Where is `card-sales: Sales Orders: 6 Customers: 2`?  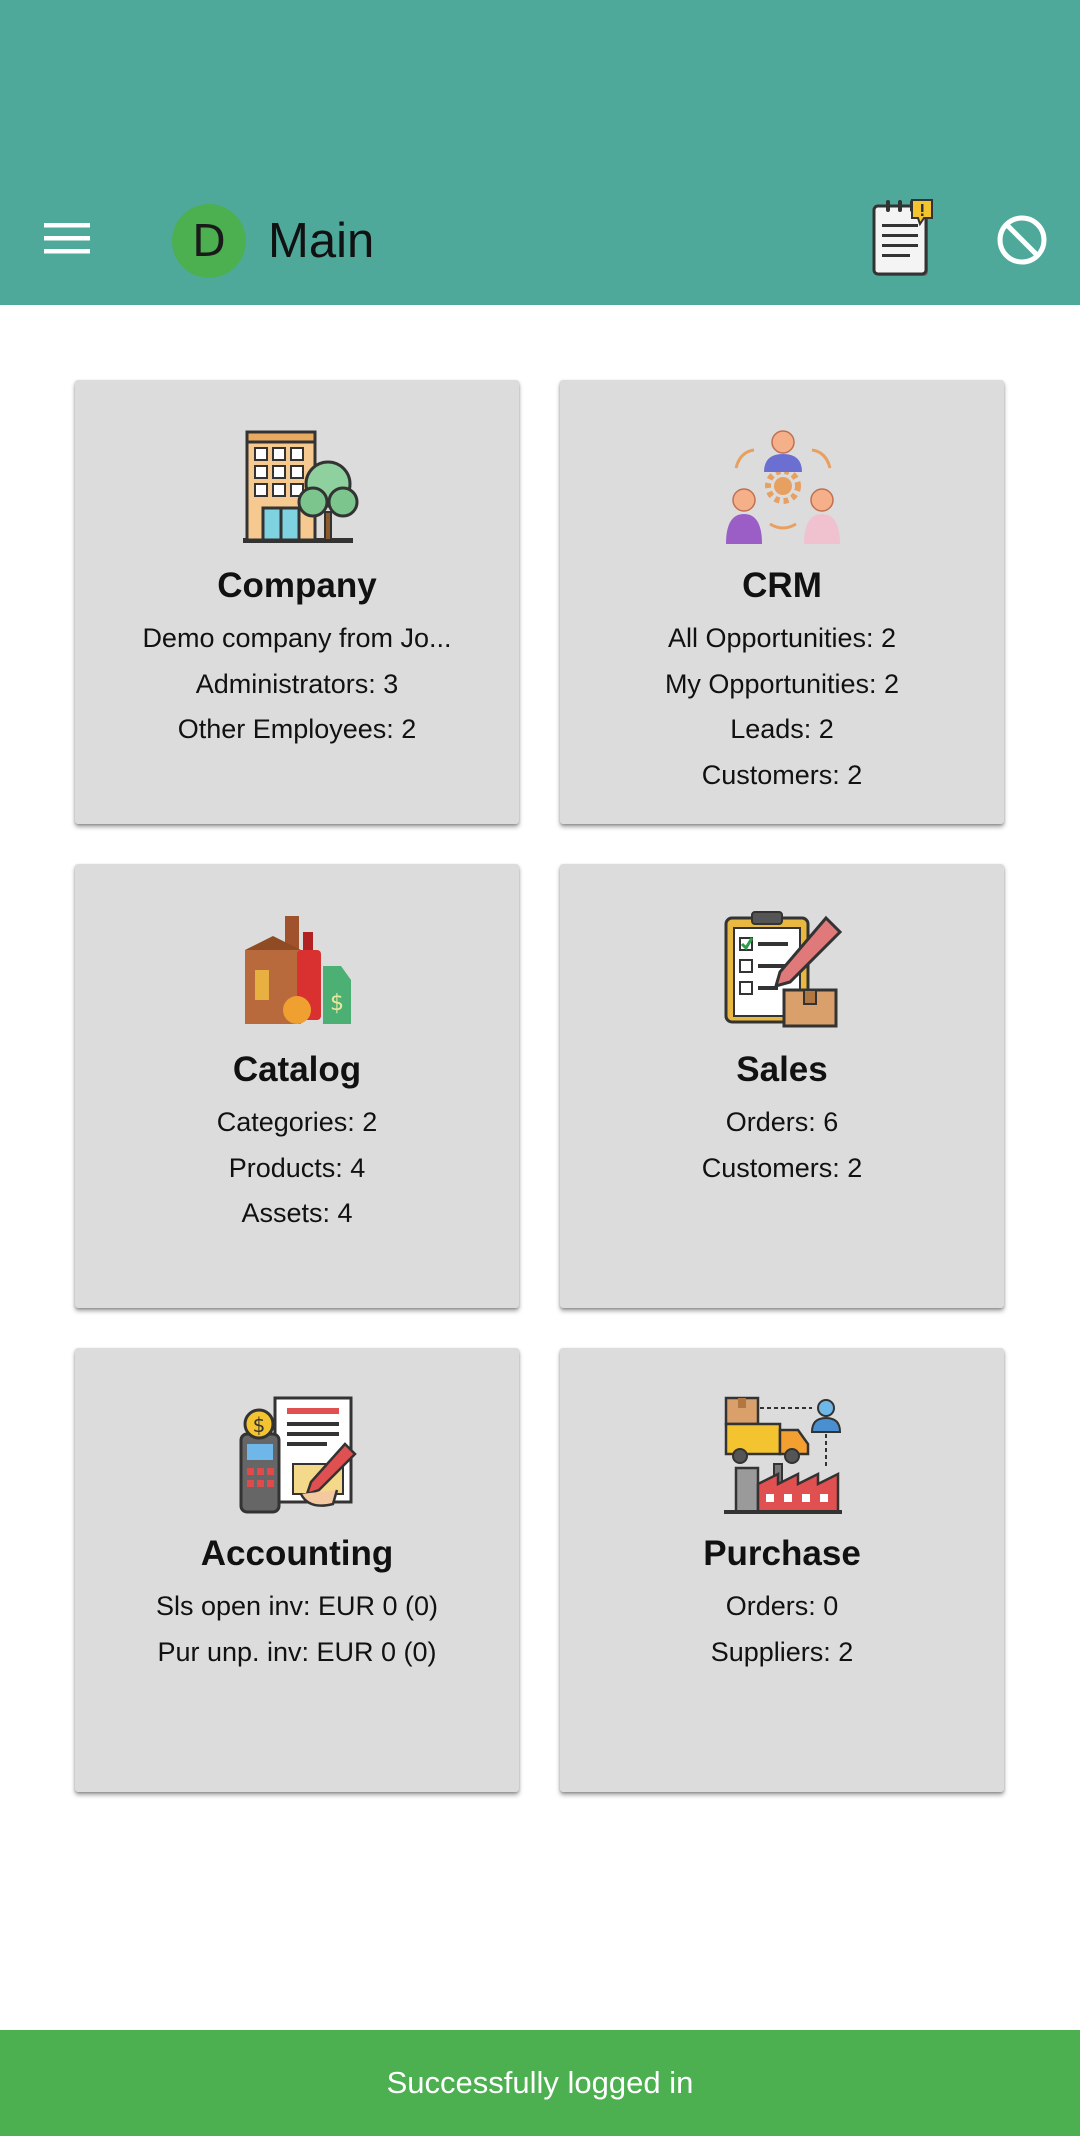 card-sales: Sales Orders: 6 Customers: 2 is located at coordinates (782, 1086).